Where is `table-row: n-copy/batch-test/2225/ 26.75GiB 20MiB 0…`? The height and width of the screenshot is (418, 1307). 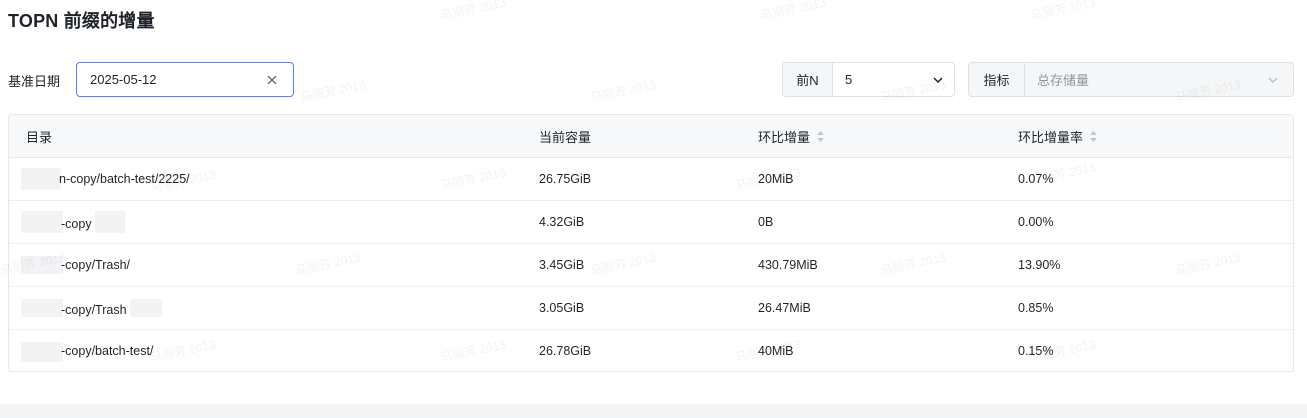 table-row: n-copy/batch-test/2225/ 26.75GiB 20MiB 0… is located at coordinates (651, 179).